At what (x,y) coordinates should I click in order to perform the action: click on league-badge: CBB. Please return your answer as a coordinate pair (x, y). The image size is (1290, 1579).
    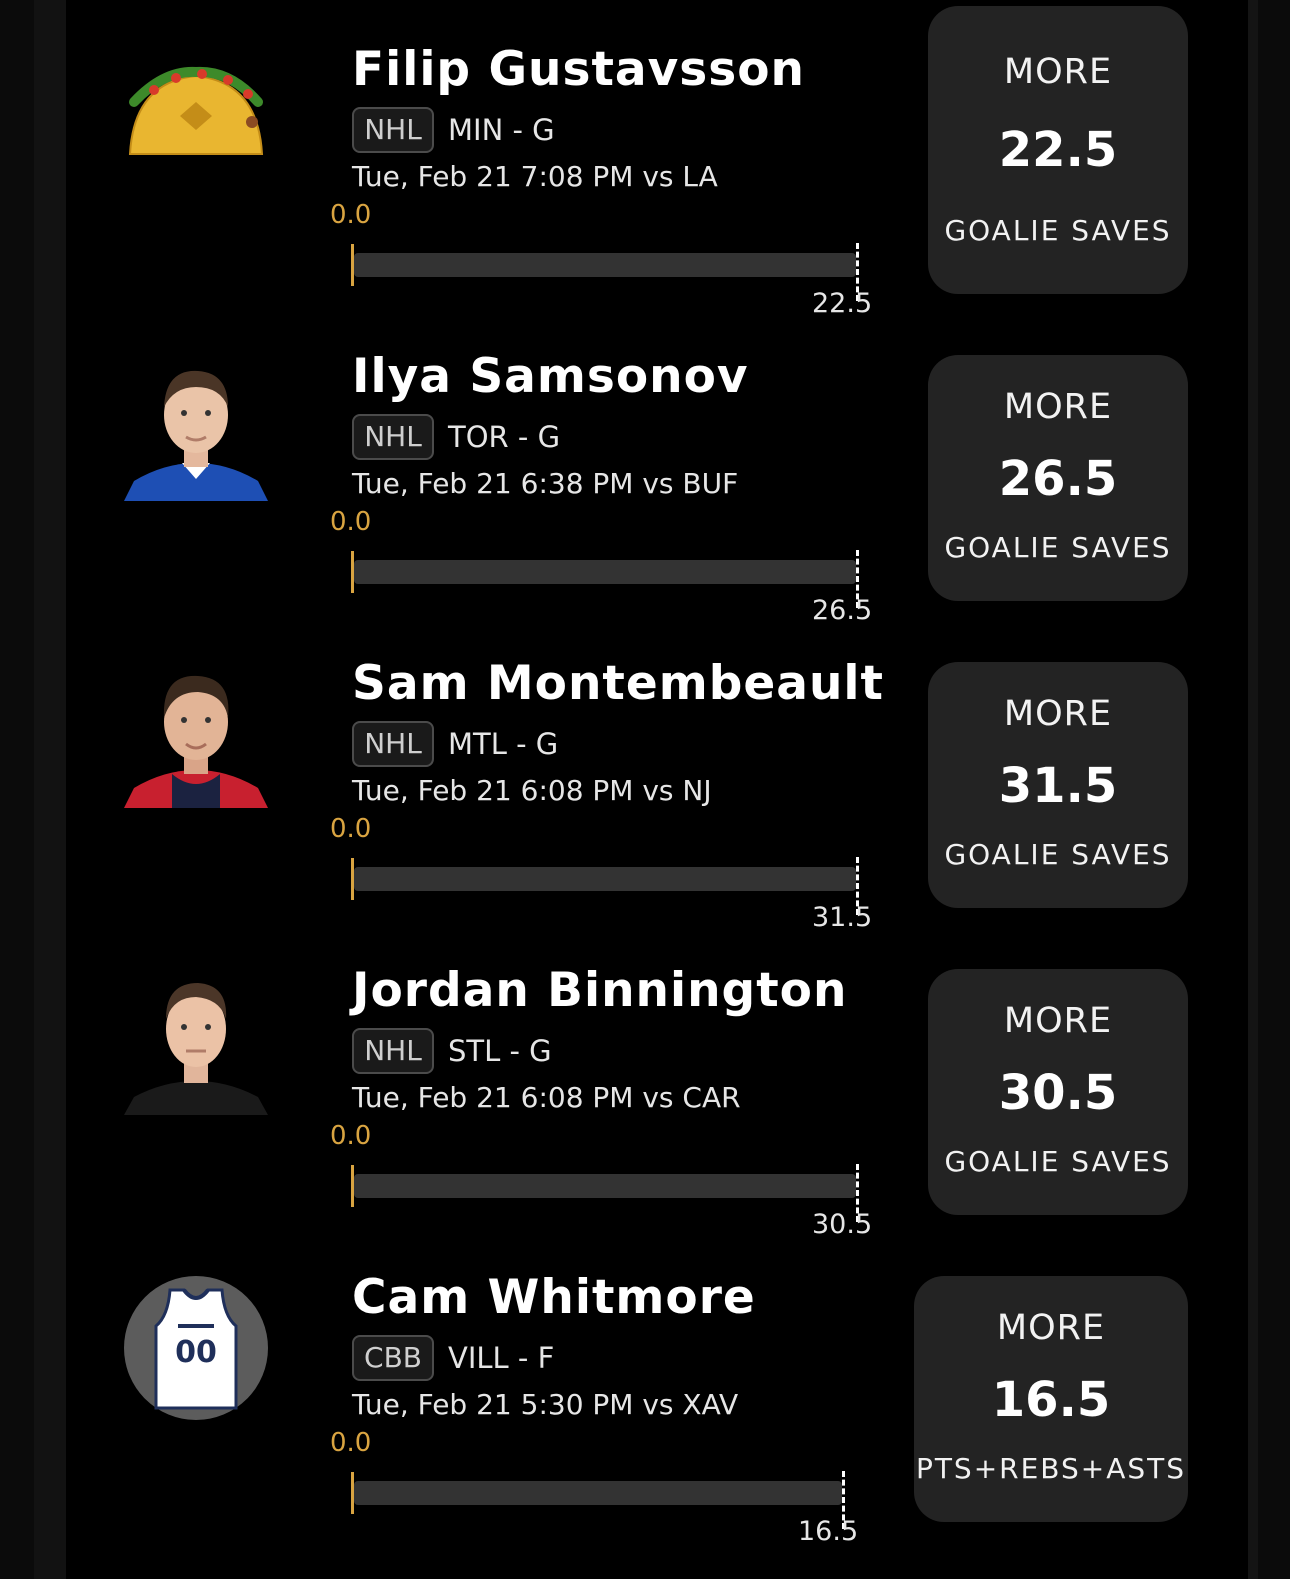
    Looking at the image, I should click on (393, 1358).